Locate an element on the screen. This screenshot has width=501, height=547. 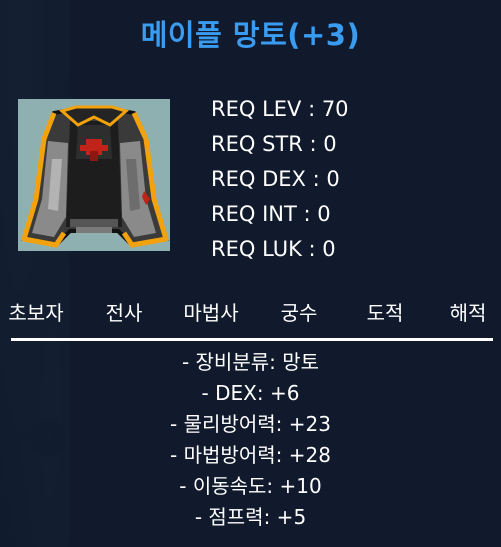
job-bowman: 궁수 is located at coordinates (299, 313).